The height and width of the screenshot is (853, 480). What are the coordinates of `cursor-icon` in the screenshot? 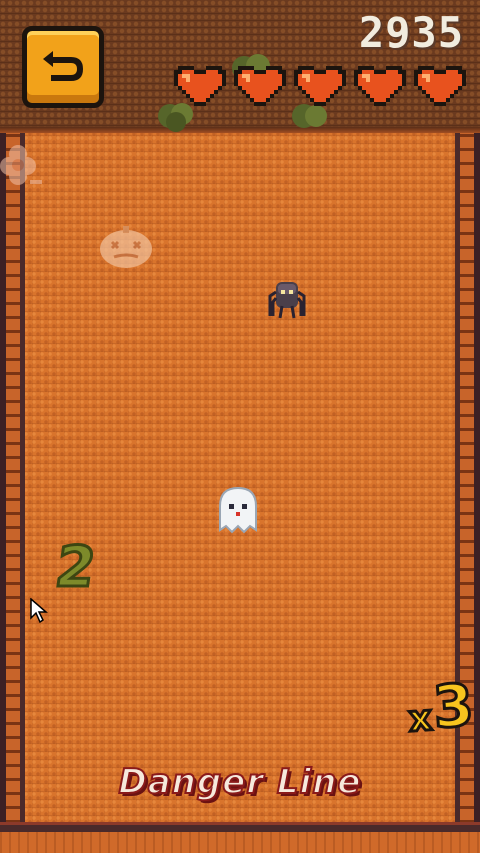 It's located at (39, 611).